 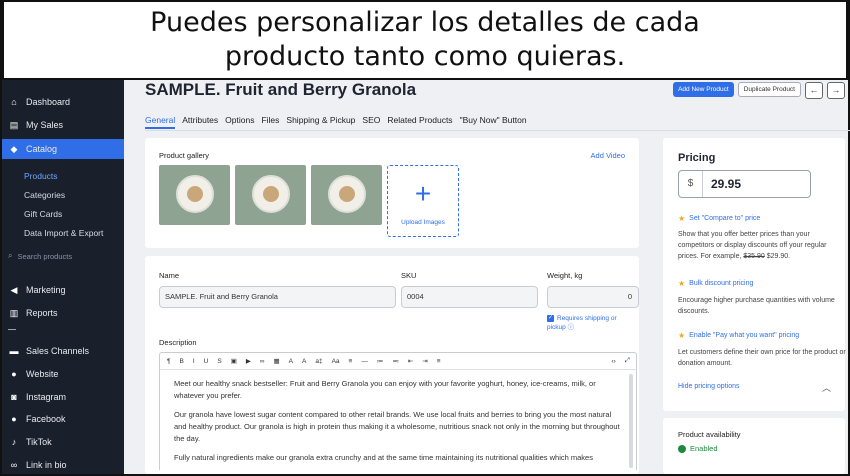 I want to click on sidebar-item-tiktok: ♪ TikTok, so click(x=63, y=442).